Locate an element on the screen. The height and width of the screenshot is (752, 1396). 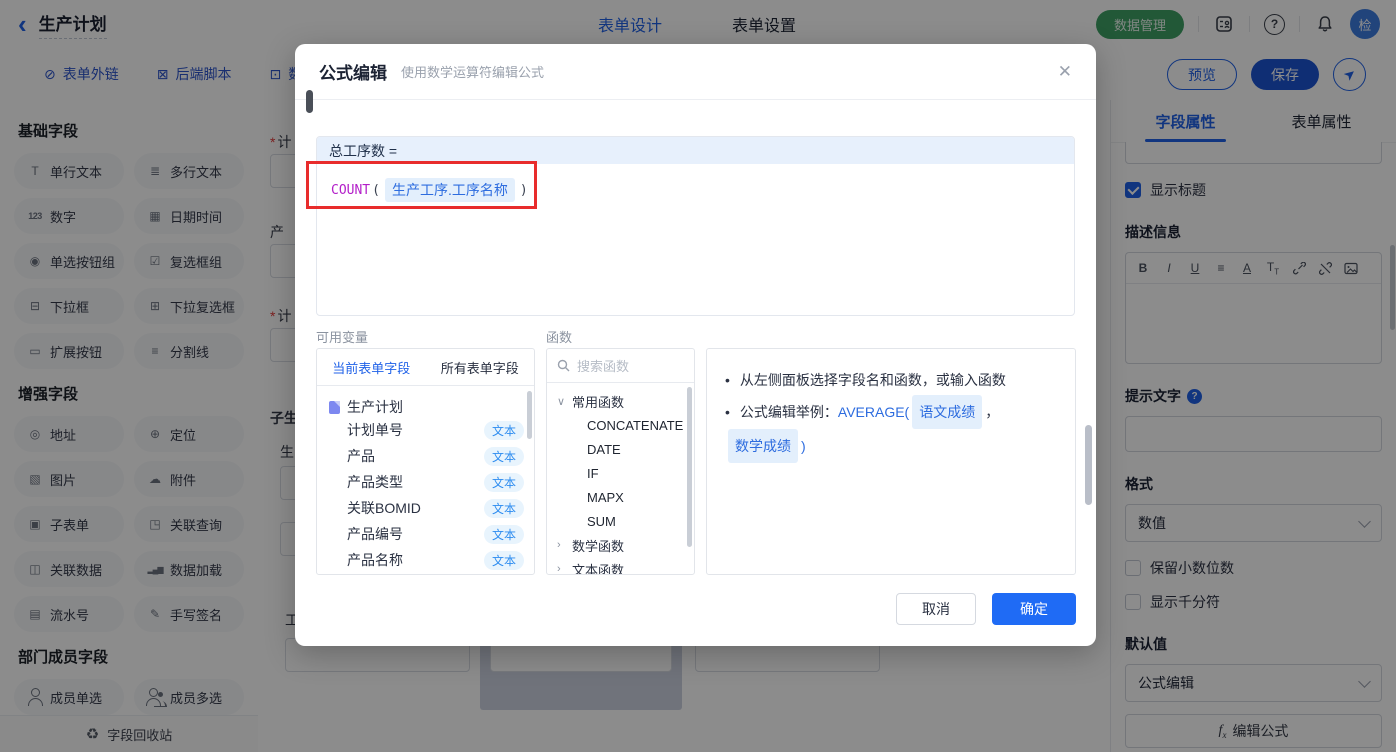
form-doc-icon is located at coordinates (334, 407).